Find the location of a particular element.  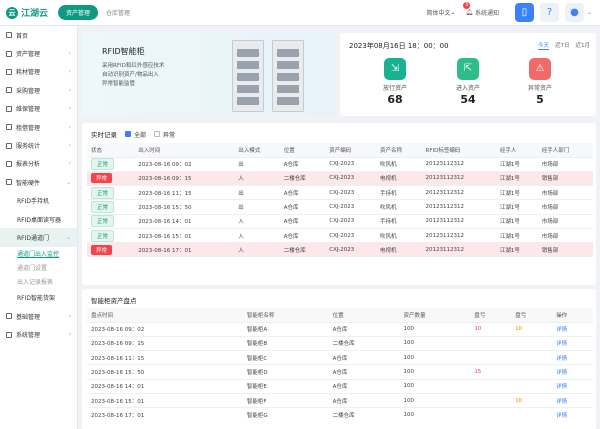

sidebar-item: 资产管理 › is located at coordinates (38, 53).